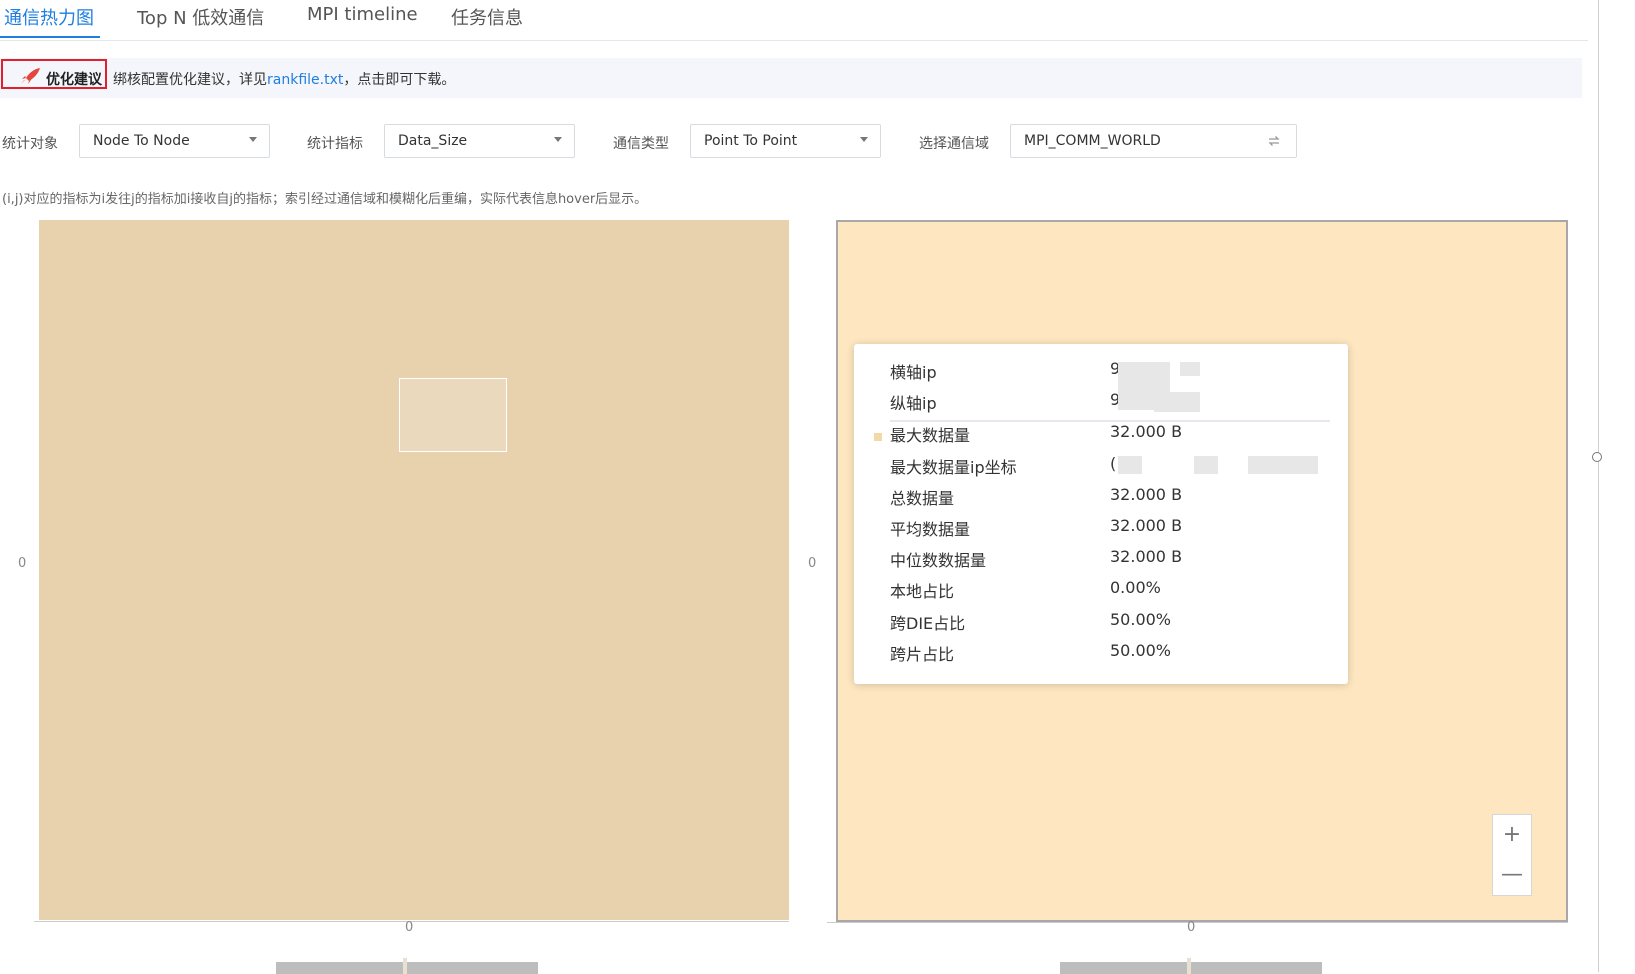 This screenshot has height=974, width=1635. Describe the element at coordinates (922, 654) in the screenshot. I see `tooltip-row-label: 跨片占比` at that location.